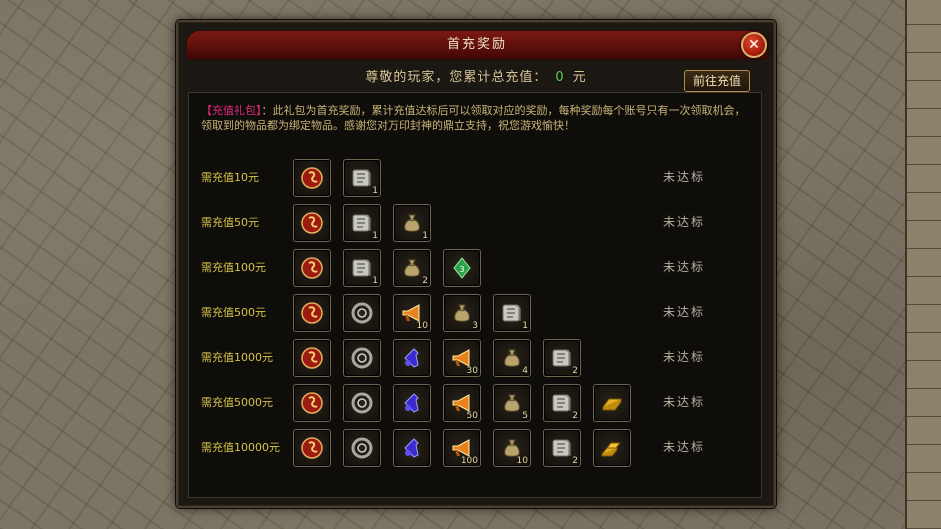 The width and height of the screenshot is (941, 529). I want to click on item-count: 4, so click(525, 371).